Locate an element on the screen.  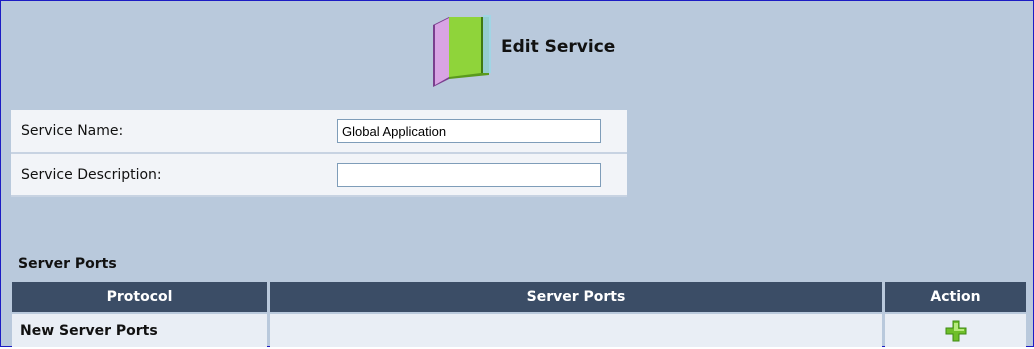
service-description-input is located at coordinates (469, 174).